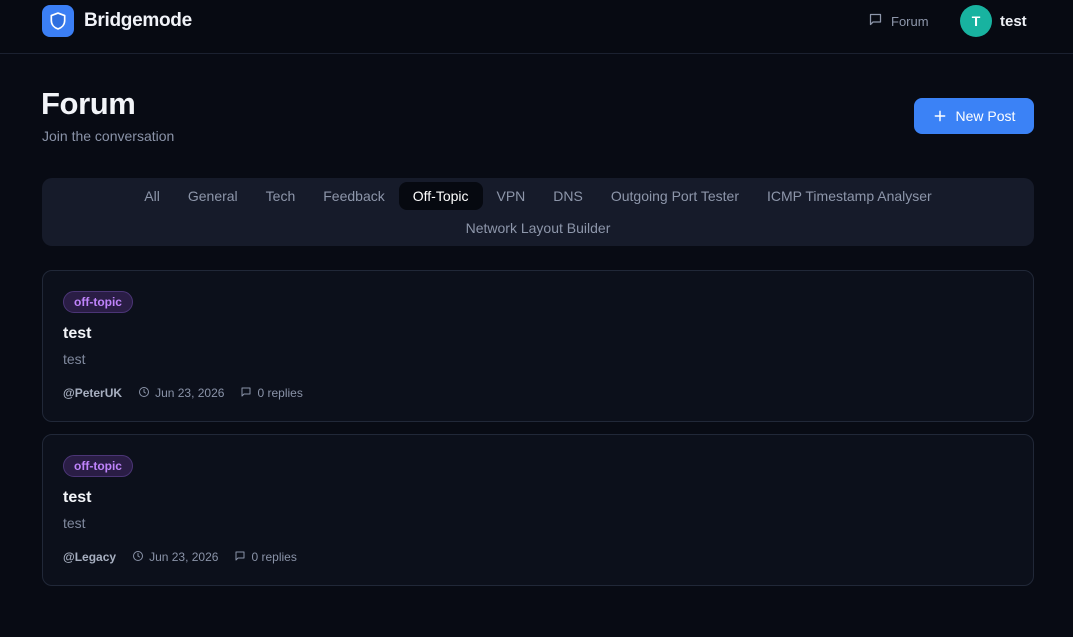 Image resolution: width=1073 pixels, height=637 pixels. Describe the element at coordinates (152, 196) in the screenshot. I see `tab-all: All` at that location.